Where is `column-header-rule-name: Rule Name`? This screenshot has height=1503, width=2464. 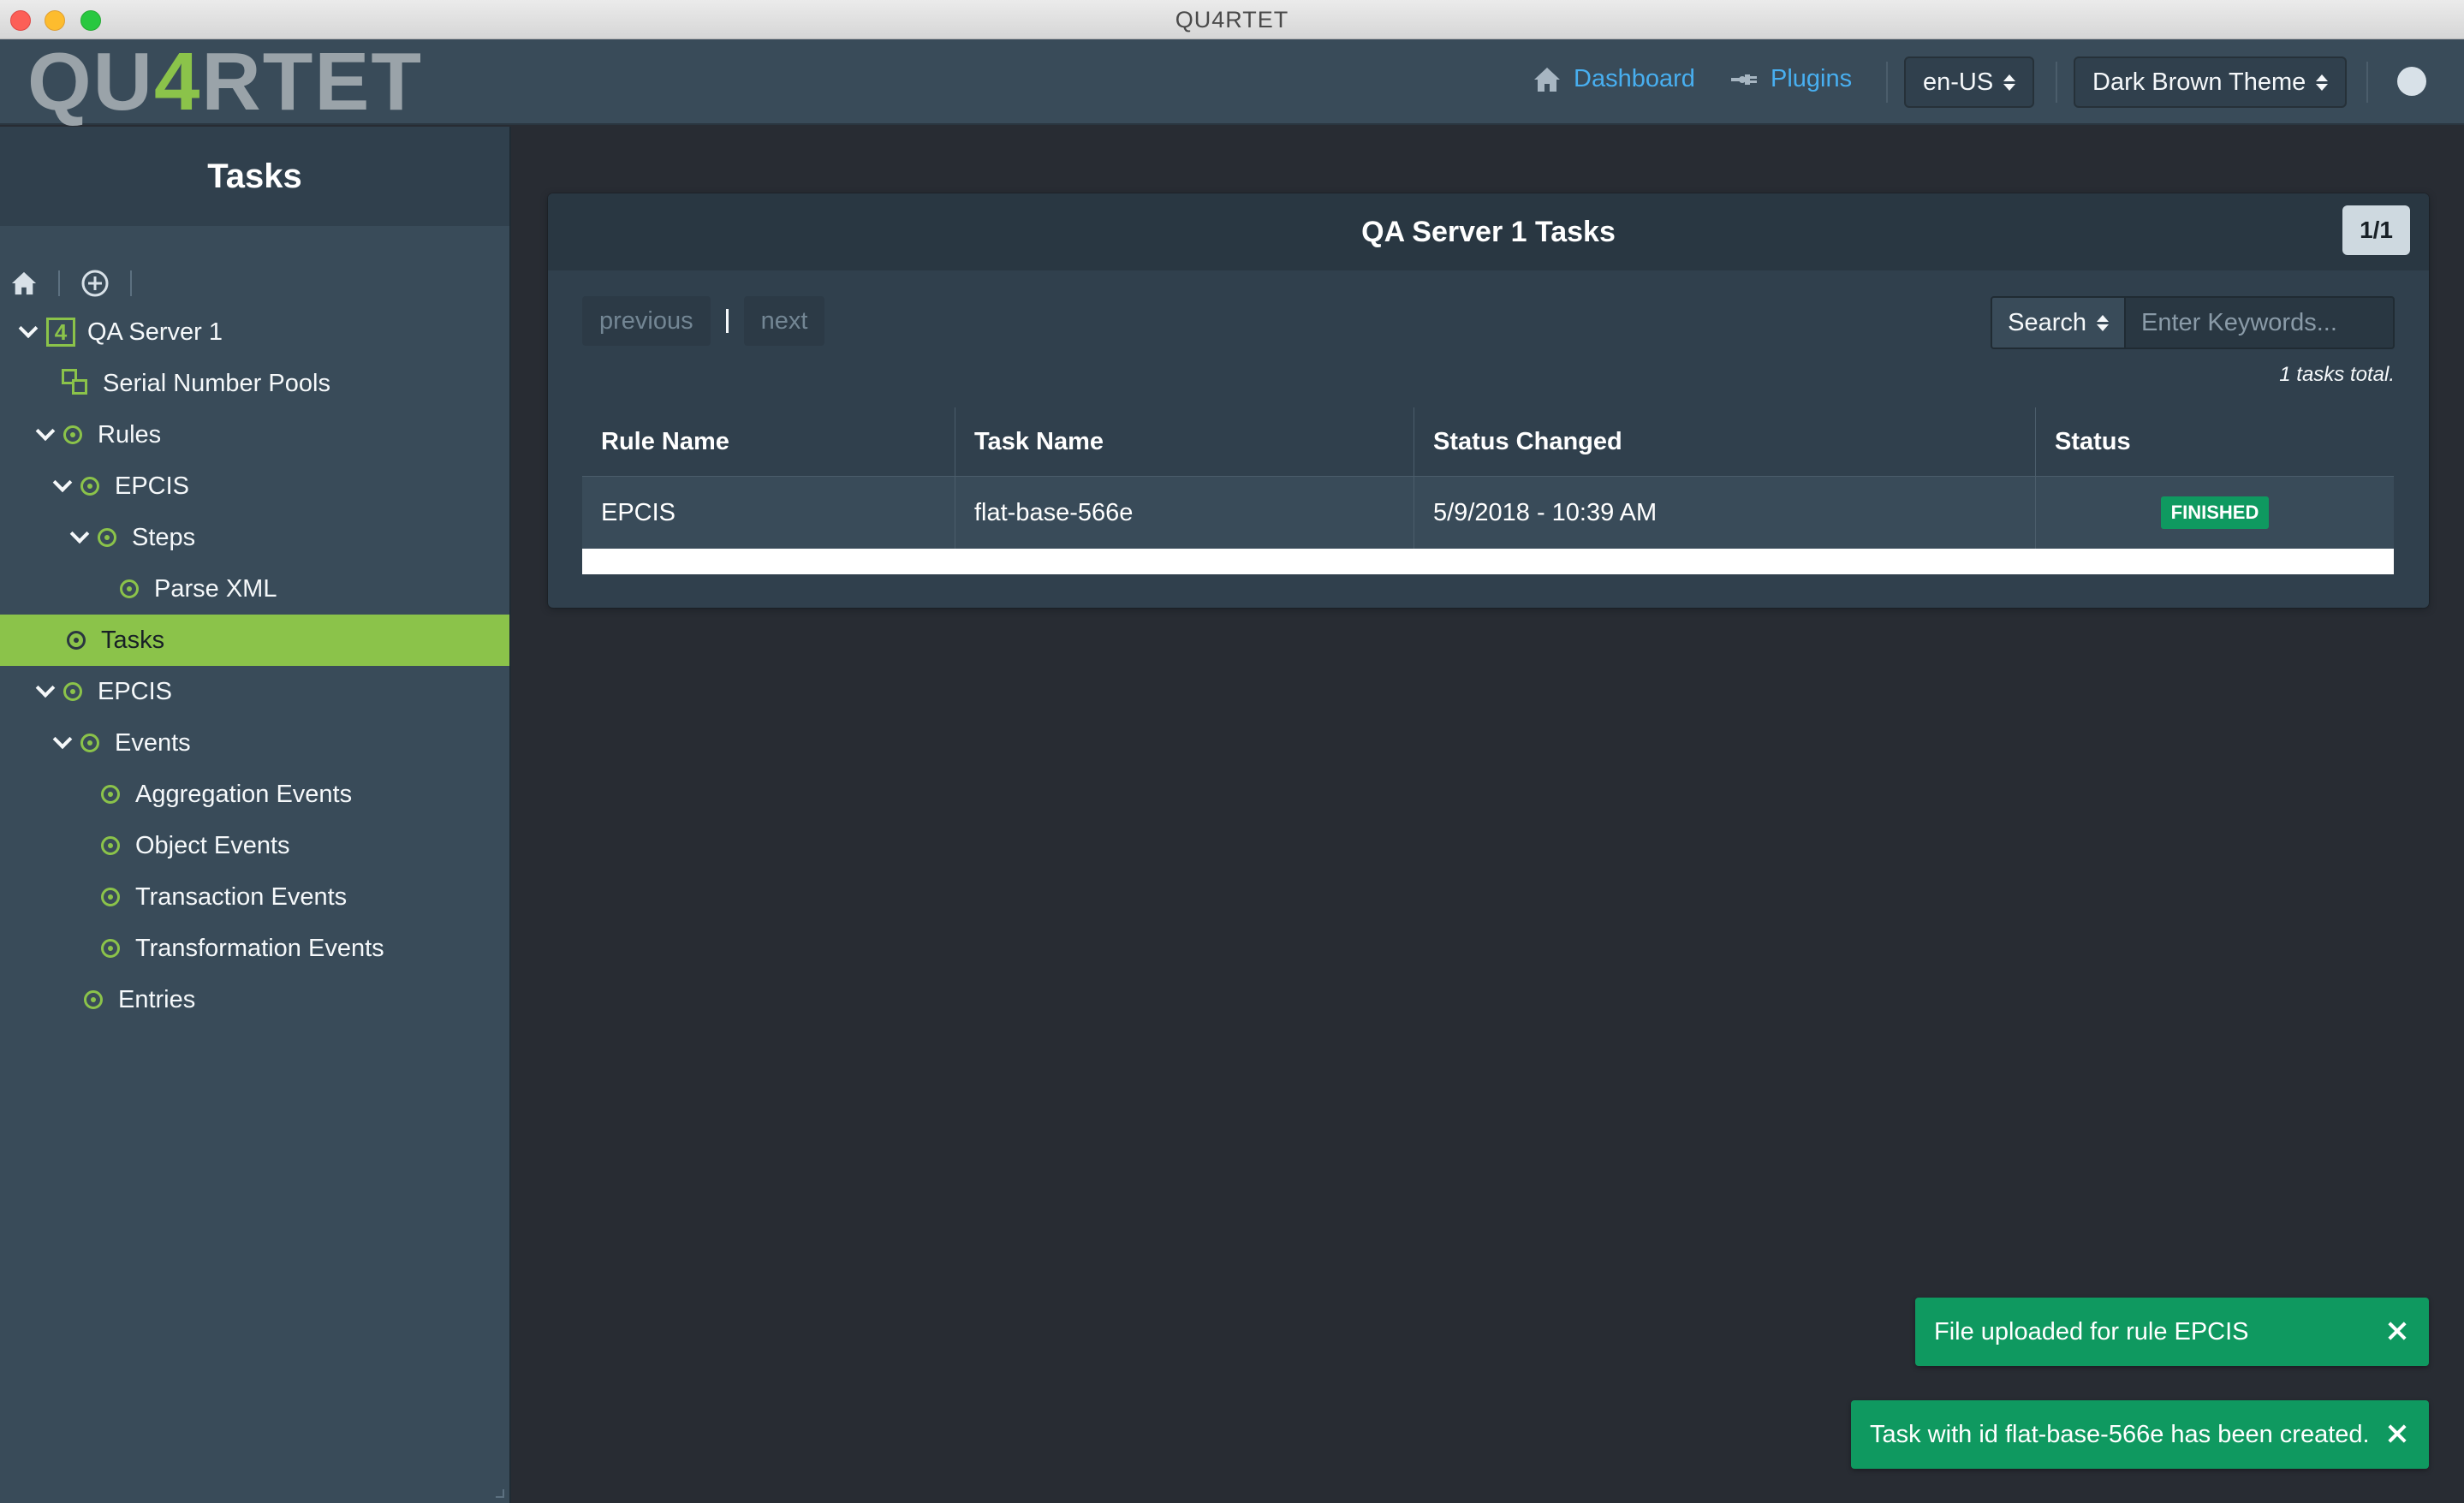
column-header-rule-name: Rule Name is located at coordinates (769, 441).